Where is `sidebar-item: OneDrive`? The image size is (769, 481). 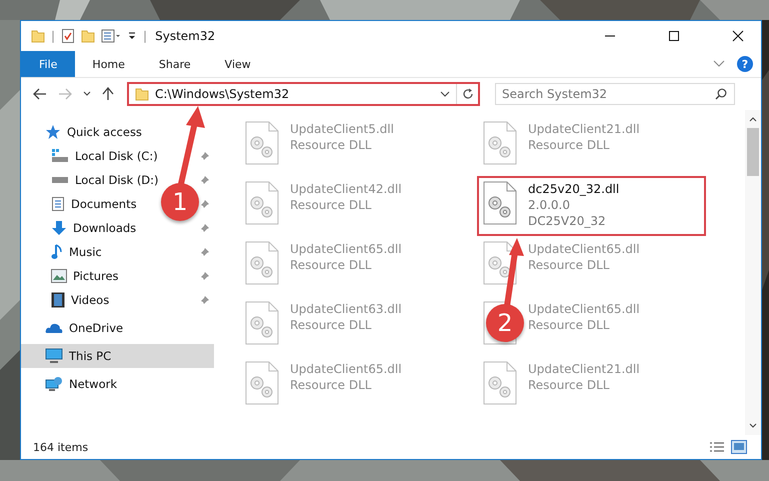
sidebar-item: OneDrive is located at coordinates (117, 328).